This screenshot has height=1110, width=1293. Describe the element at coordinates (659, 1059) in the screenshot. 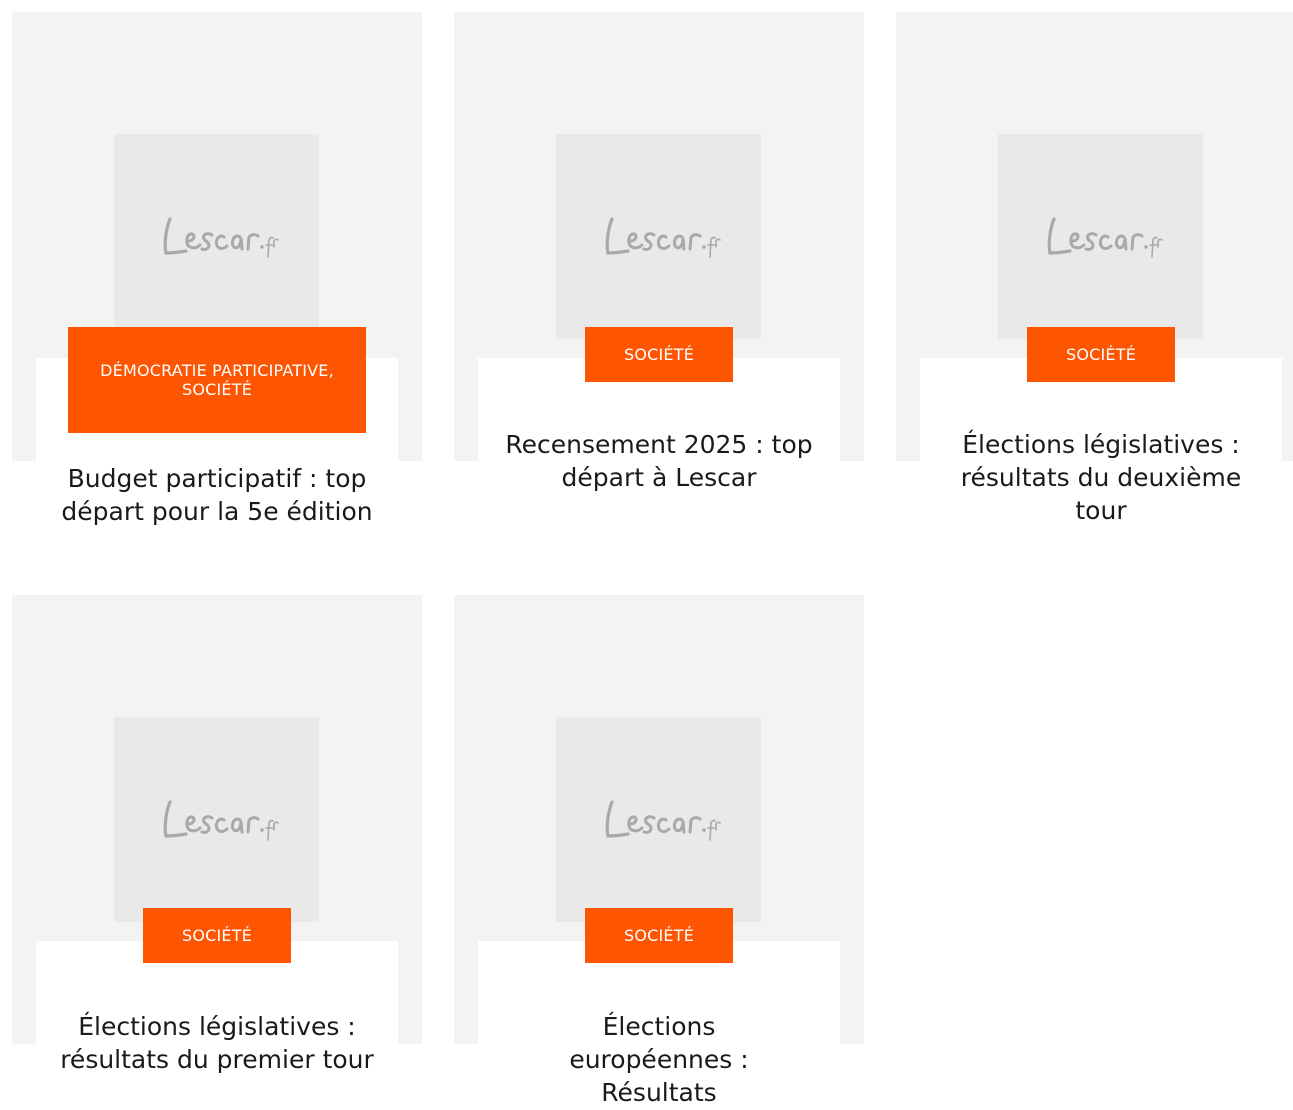

I see `article-title: Élections européennes : Résultats` at that location.